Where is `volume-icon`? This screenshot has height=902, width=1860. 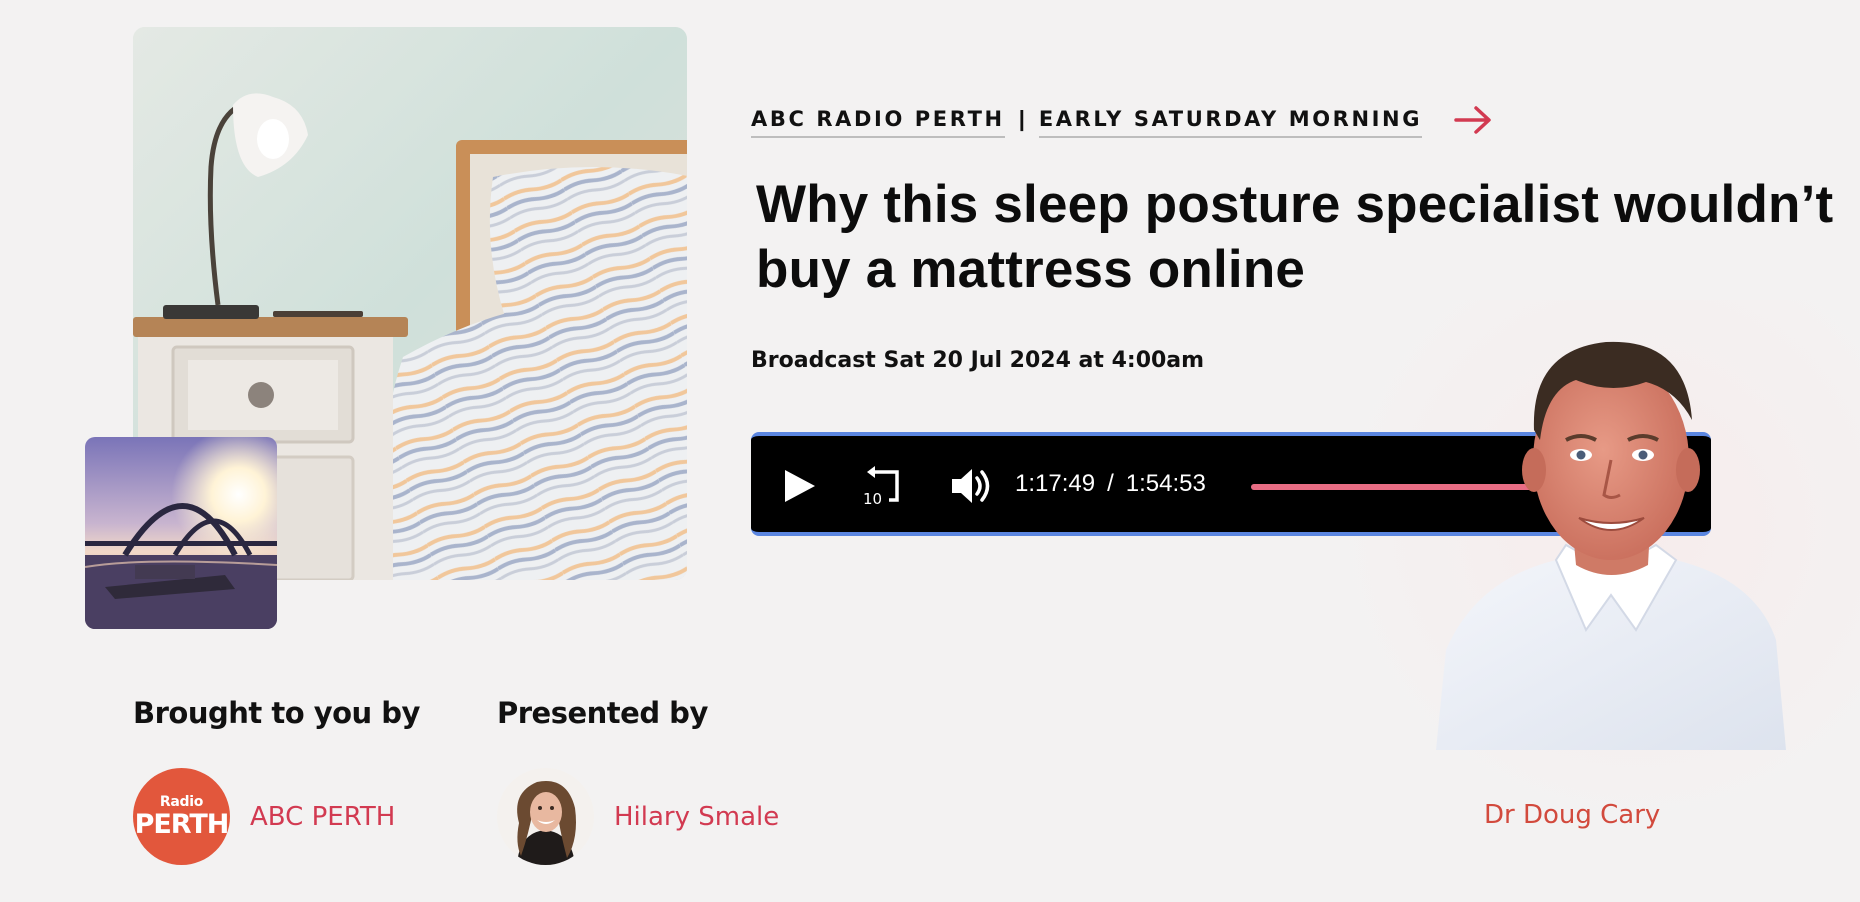
volume-icon is located at coordinates (971, 486).